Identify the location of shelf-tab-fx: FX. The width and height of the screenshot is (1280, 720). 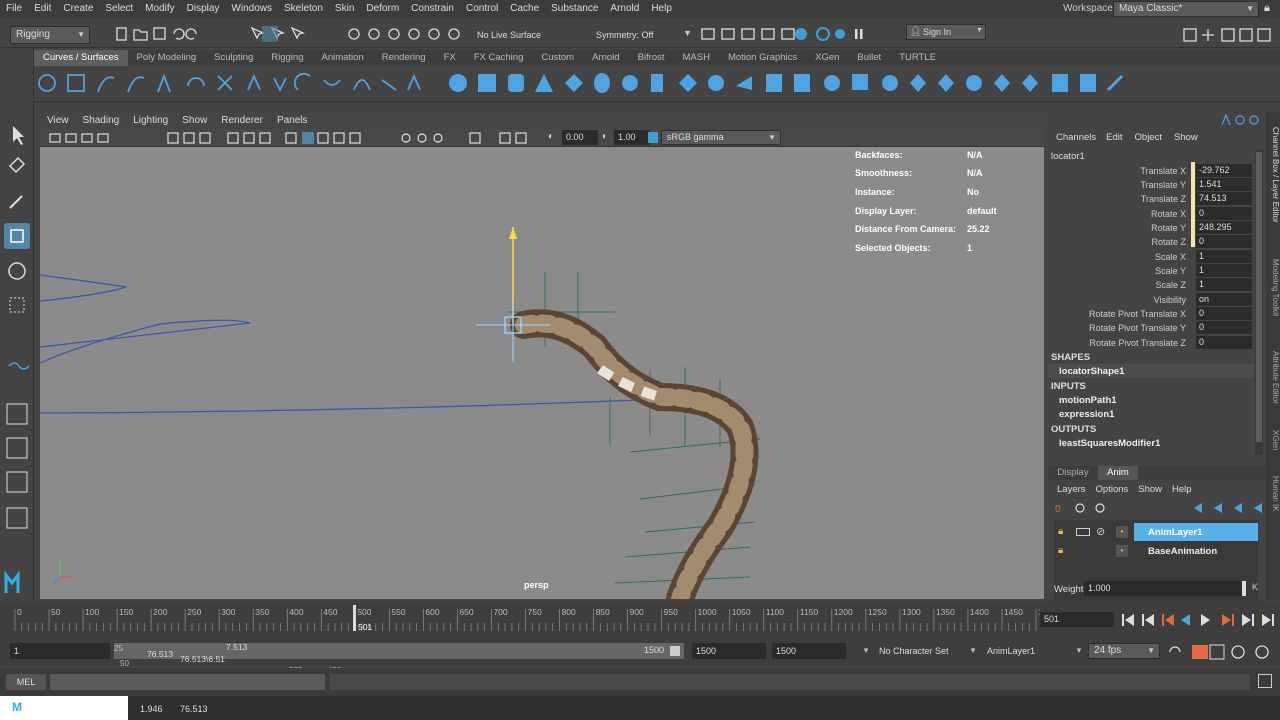
(450, 58).